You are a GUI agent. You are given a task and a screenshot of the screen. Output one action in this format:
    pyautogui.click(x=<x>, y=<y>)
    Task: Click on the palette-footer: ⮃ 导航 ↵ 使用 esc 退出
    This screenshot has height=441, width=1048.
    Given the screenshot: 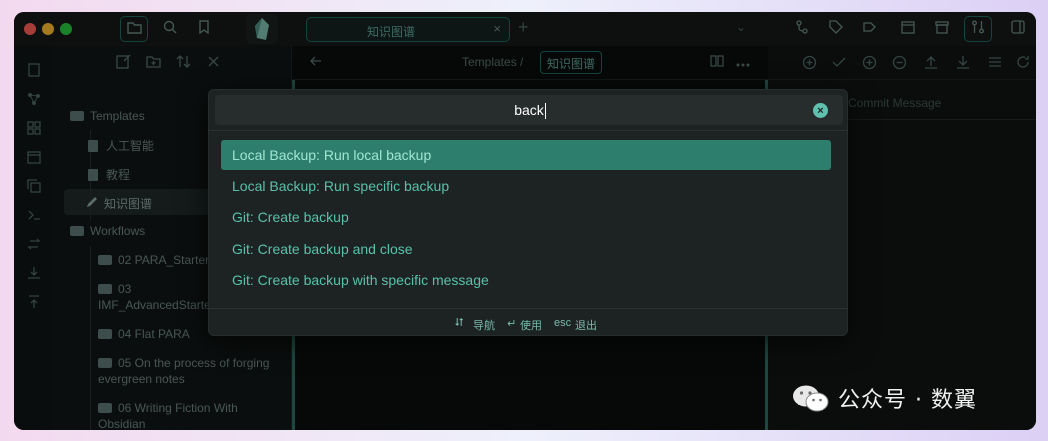 What is the action you would take?
    pyautogui.click(x=528, y=322)
    